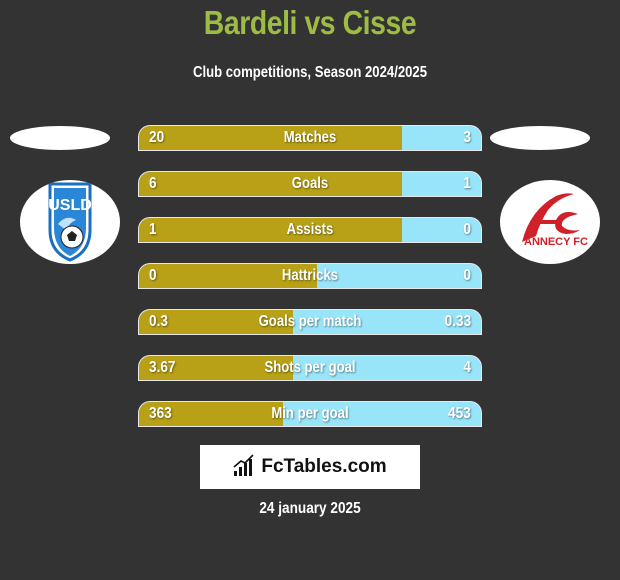  Describe the element at coordinates (162, 367) in the screenshot. I see `left-value: 3.67` at that location.